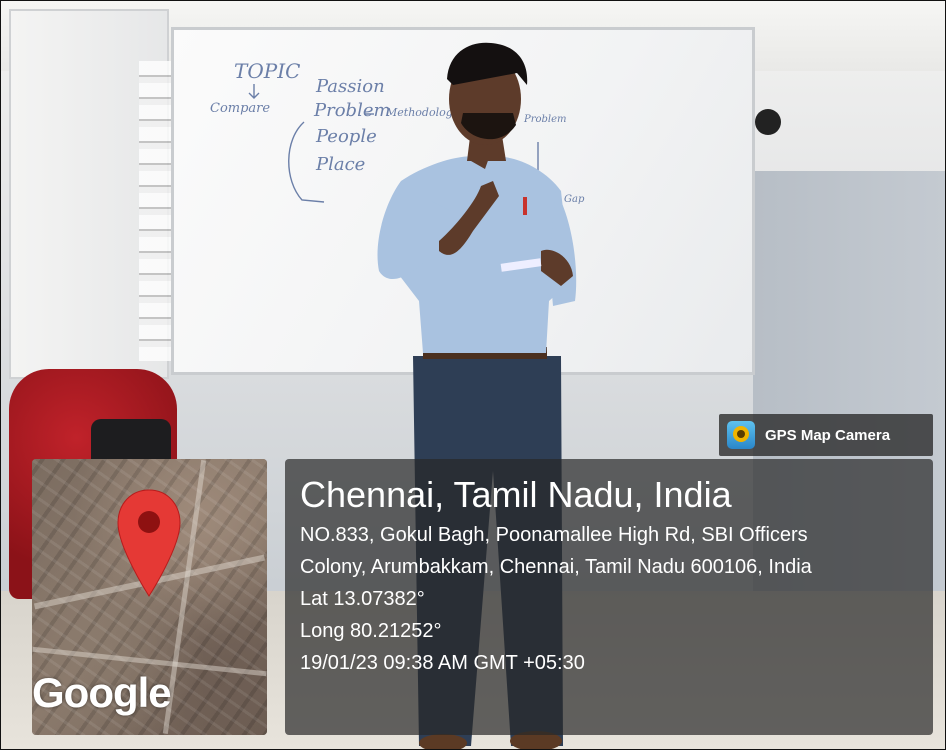 The image size is (946, 750). Describe the element at coordinates (149, 543) in the screenshot. I see `location-pin-icon` at that location.